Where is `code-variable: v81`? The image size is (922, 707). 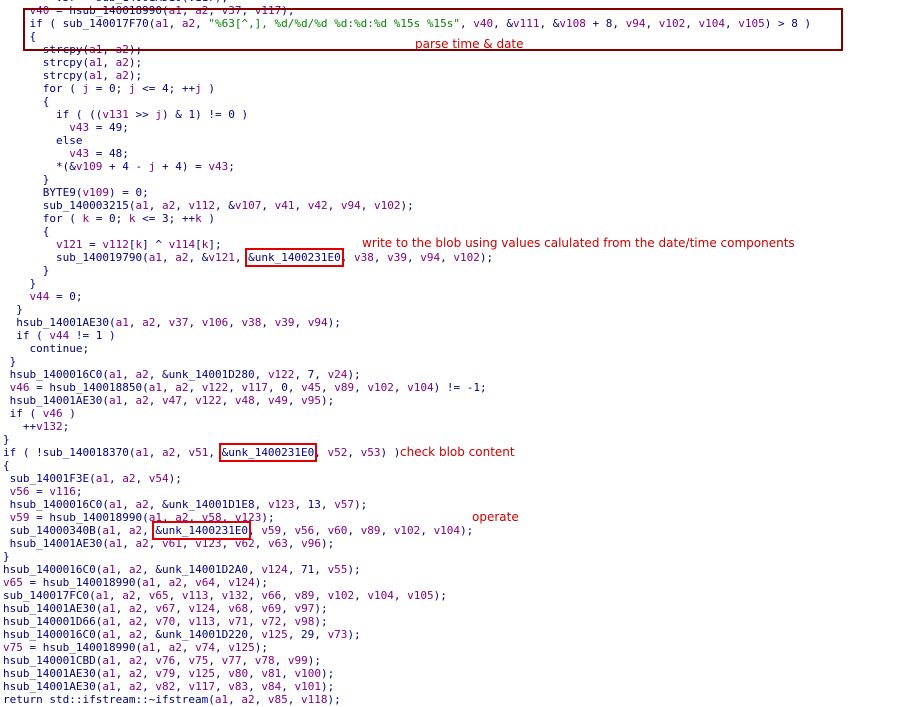 code-variable: v81 is located at coordinates (271, 673).